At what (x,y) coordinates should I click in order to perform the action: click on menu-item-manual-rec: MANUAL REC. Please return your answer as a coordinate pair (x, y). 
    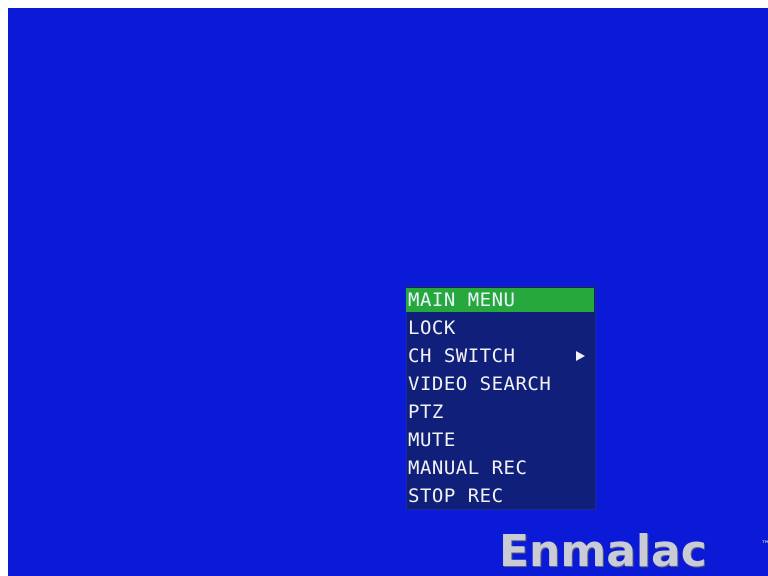
    Looking at the image, I should click on (500, 468).